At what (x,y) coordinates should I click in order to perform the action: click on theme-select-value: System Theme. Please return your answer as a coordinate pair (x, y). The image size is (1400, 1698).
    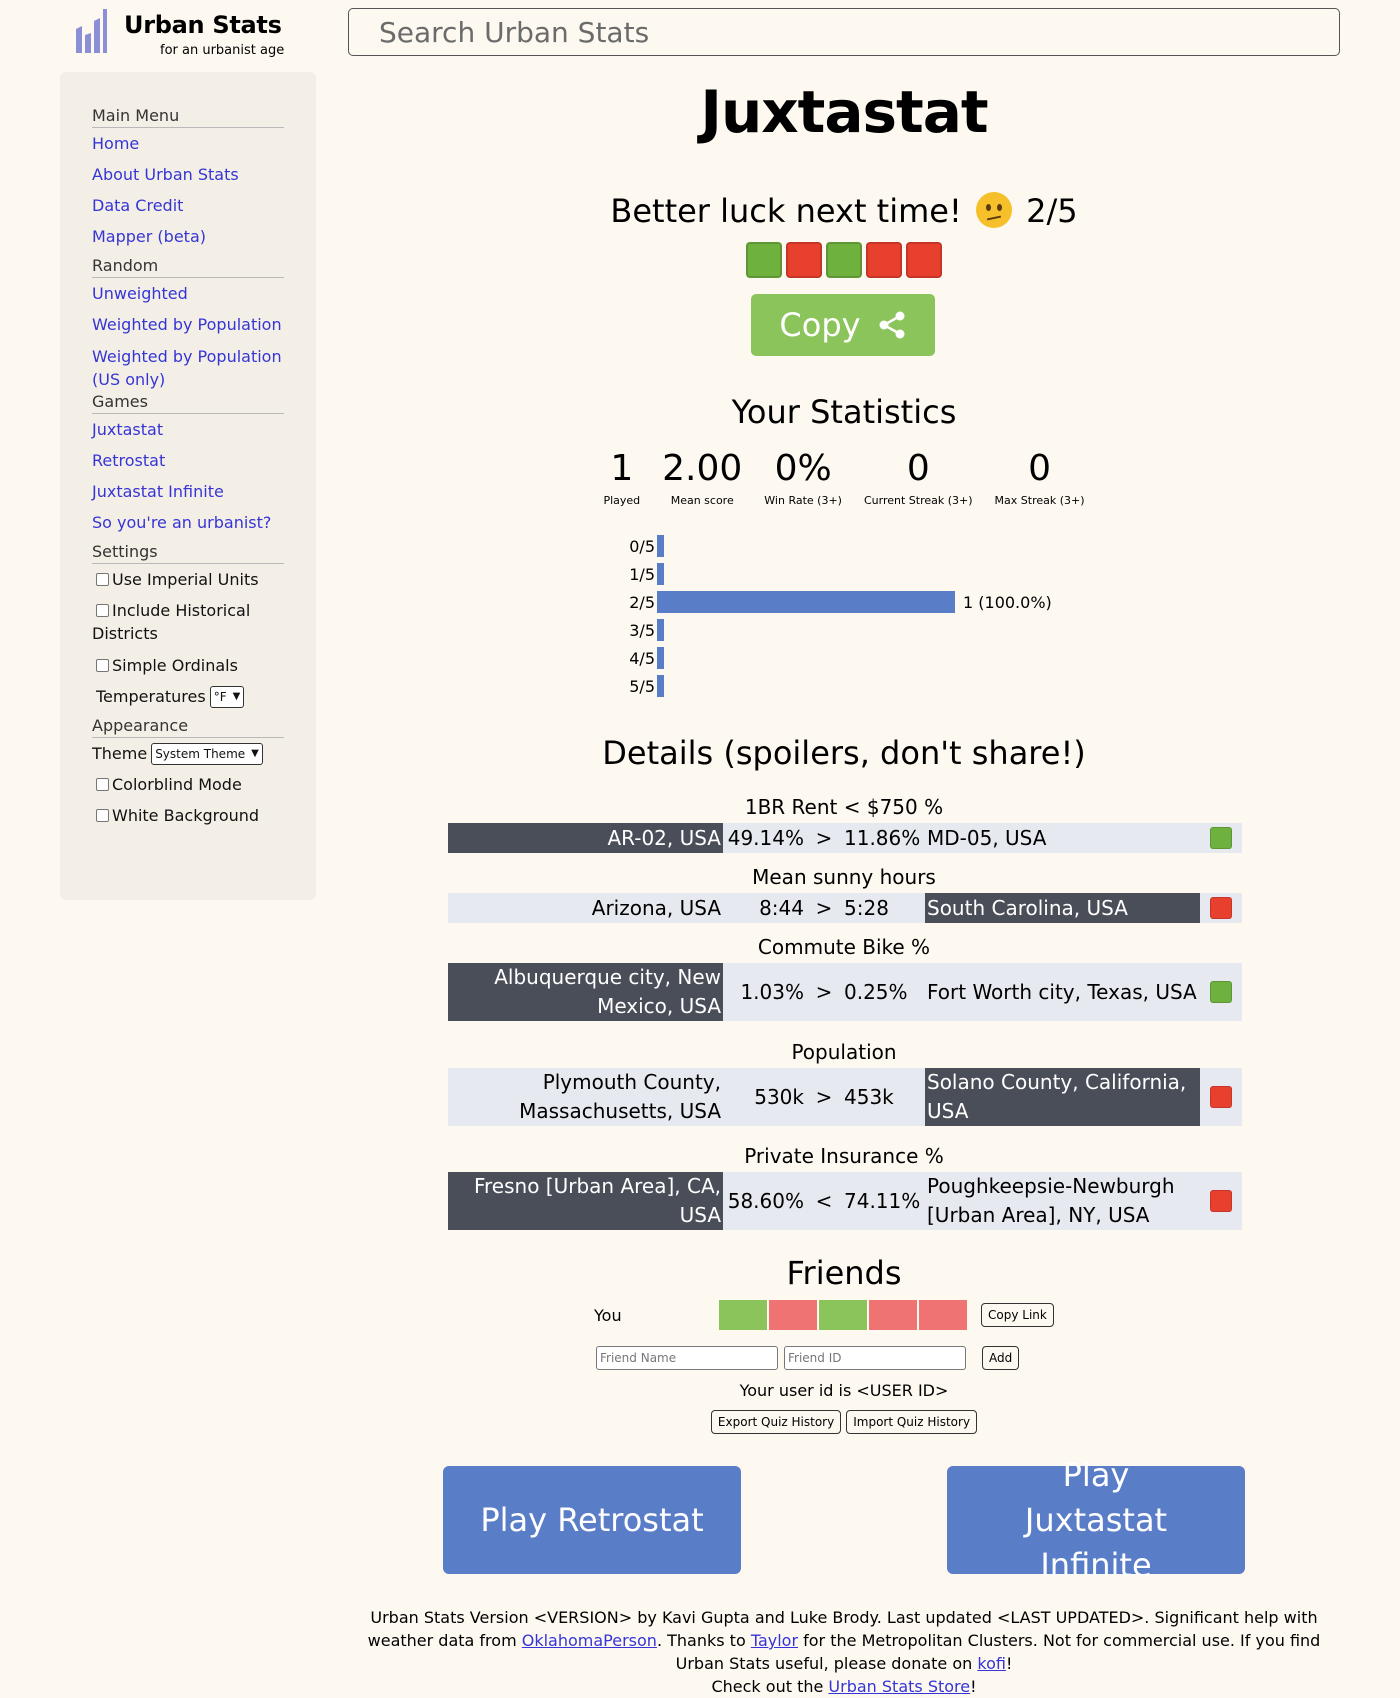
    Looking at the image, I should click on (200, 753).